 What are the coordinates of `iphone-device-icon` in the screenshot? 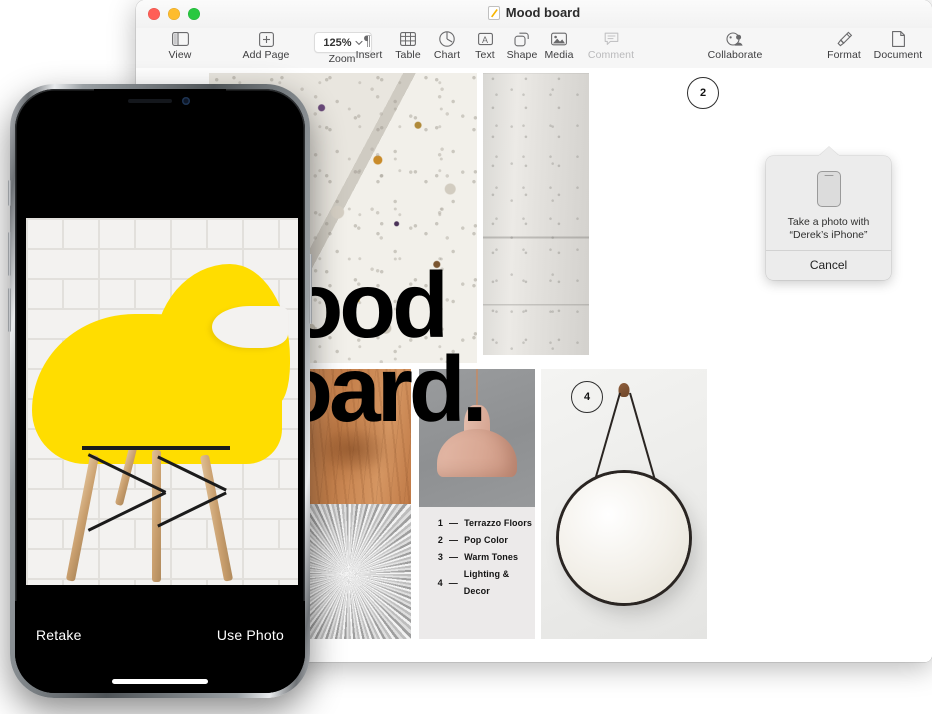 It's located at (828, 189).